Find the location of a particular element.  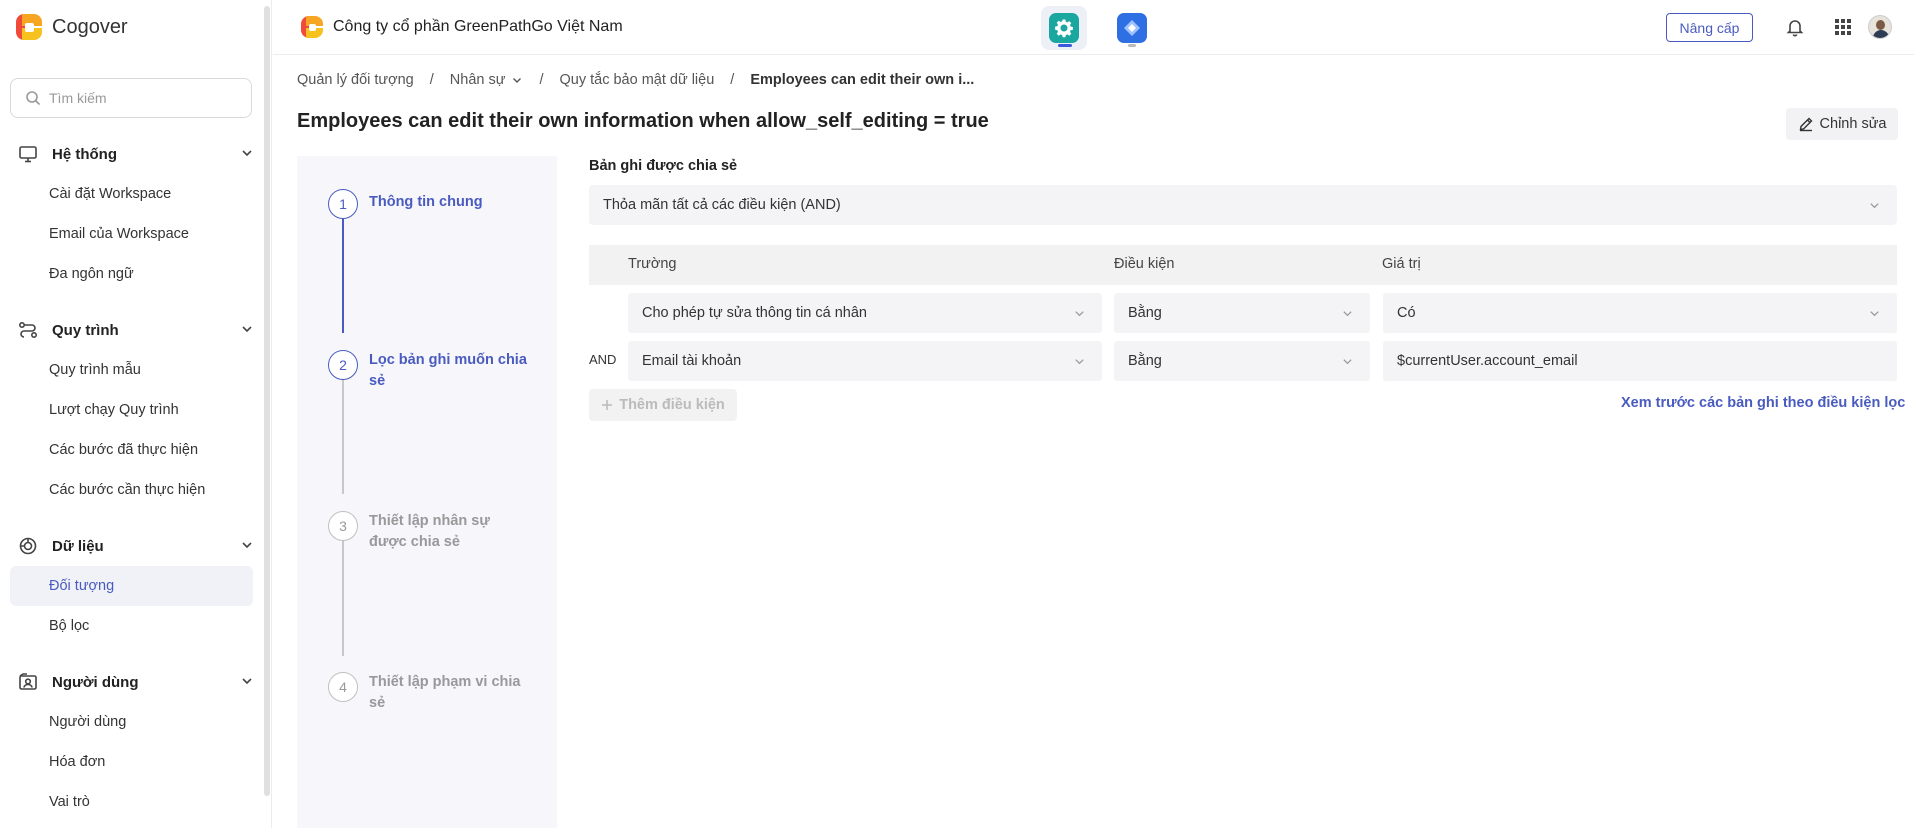

company-logo-icon is located at coordinates (312, 27).